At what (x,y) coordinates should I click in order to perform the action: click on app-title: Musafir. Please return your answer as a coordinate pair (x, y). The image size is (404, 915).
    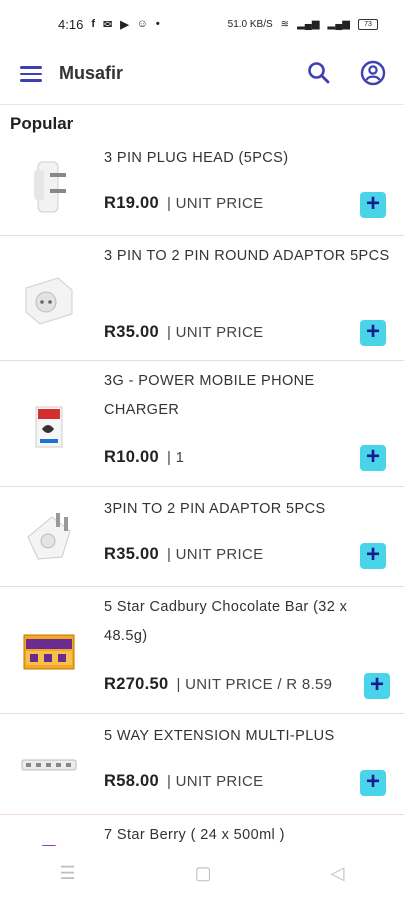
    Looking at the image, I should click on (91, 73).